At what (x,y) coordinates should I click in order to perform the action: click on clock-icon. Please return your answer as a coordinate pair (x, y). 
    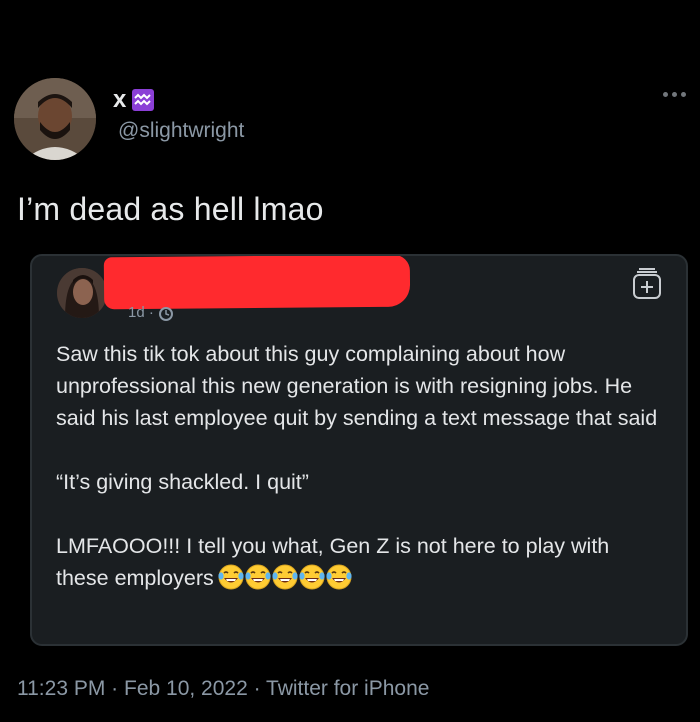
    Looking at the image, I should click on (166, 316).